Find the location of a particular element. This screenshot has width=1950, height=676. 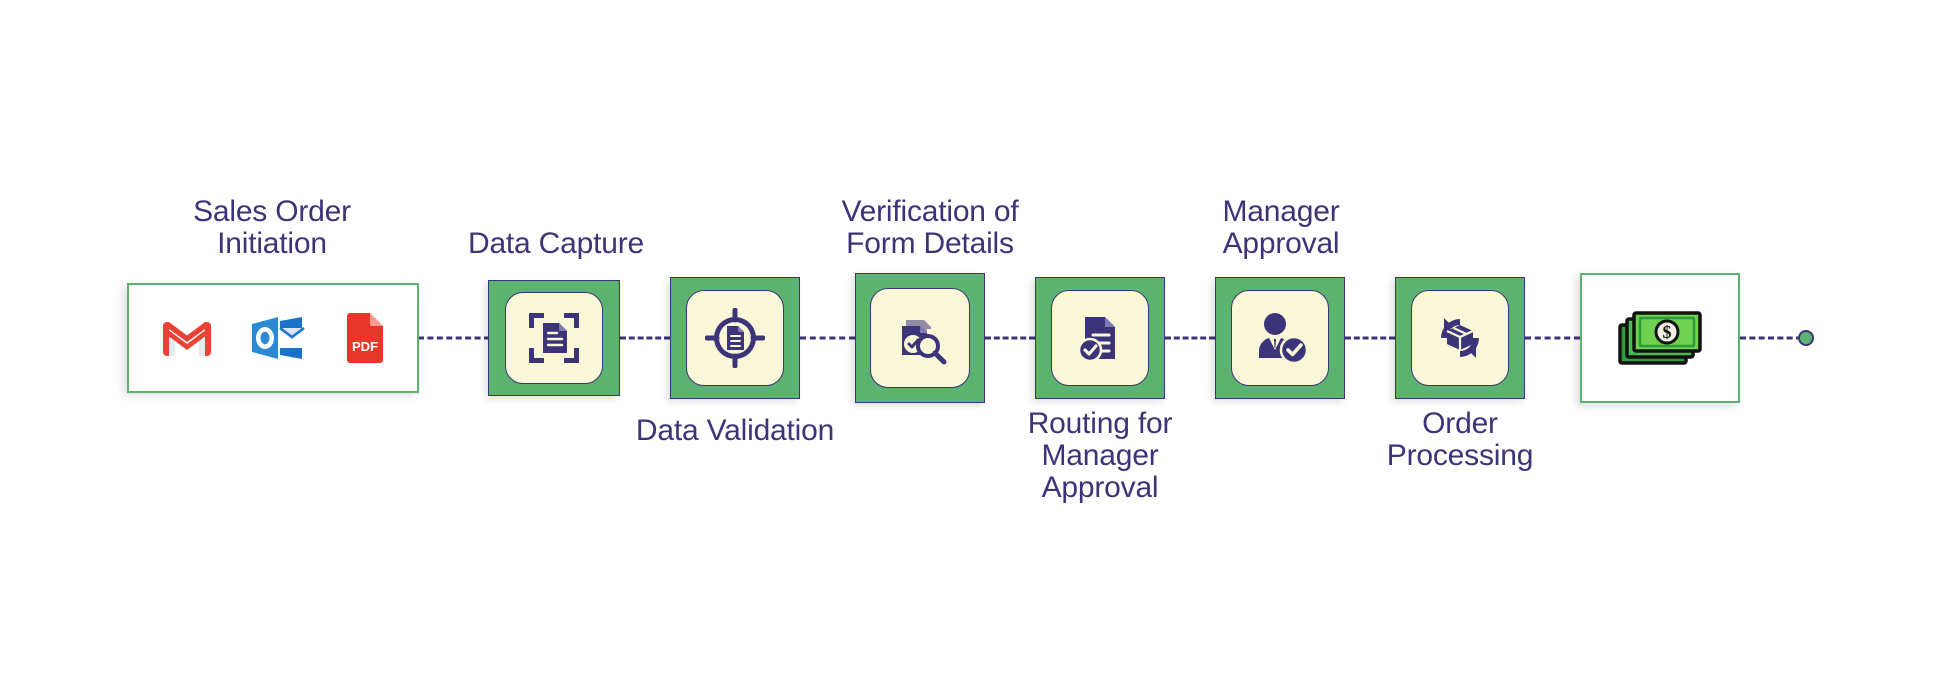

node-data-capture is located at coordinates (554, 338).